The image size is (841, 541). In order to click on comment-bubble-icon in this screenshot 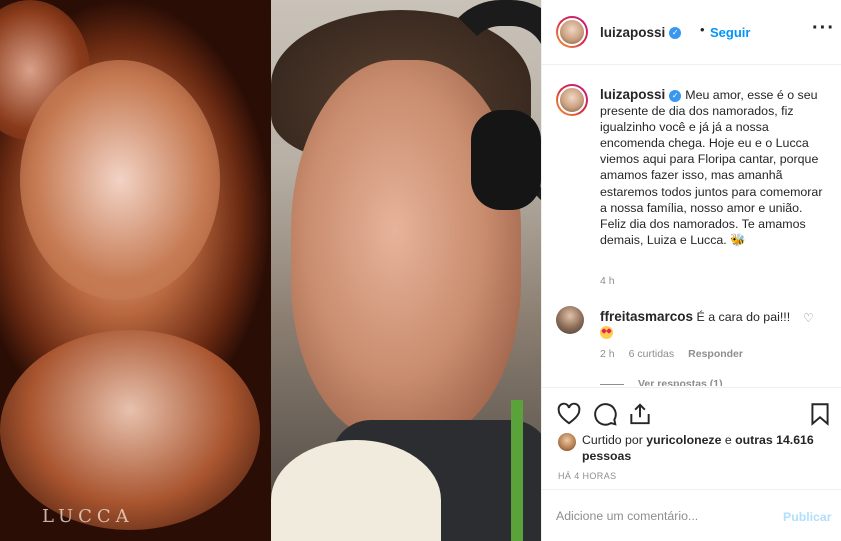, I will do `click(605, 414)`.